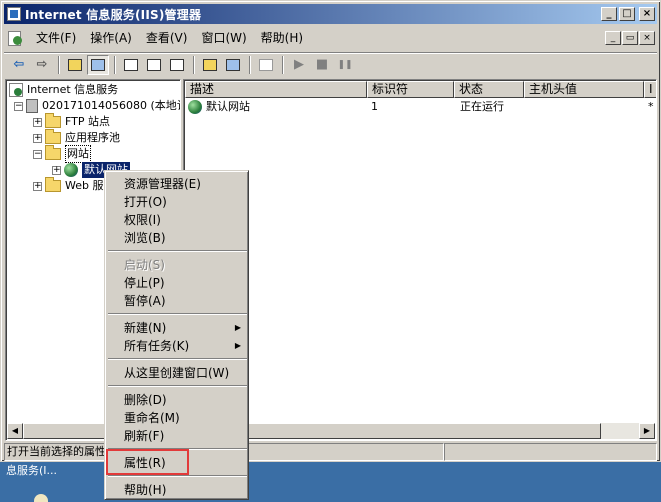  I want to click on console-tree-icon, so click(98, 64).